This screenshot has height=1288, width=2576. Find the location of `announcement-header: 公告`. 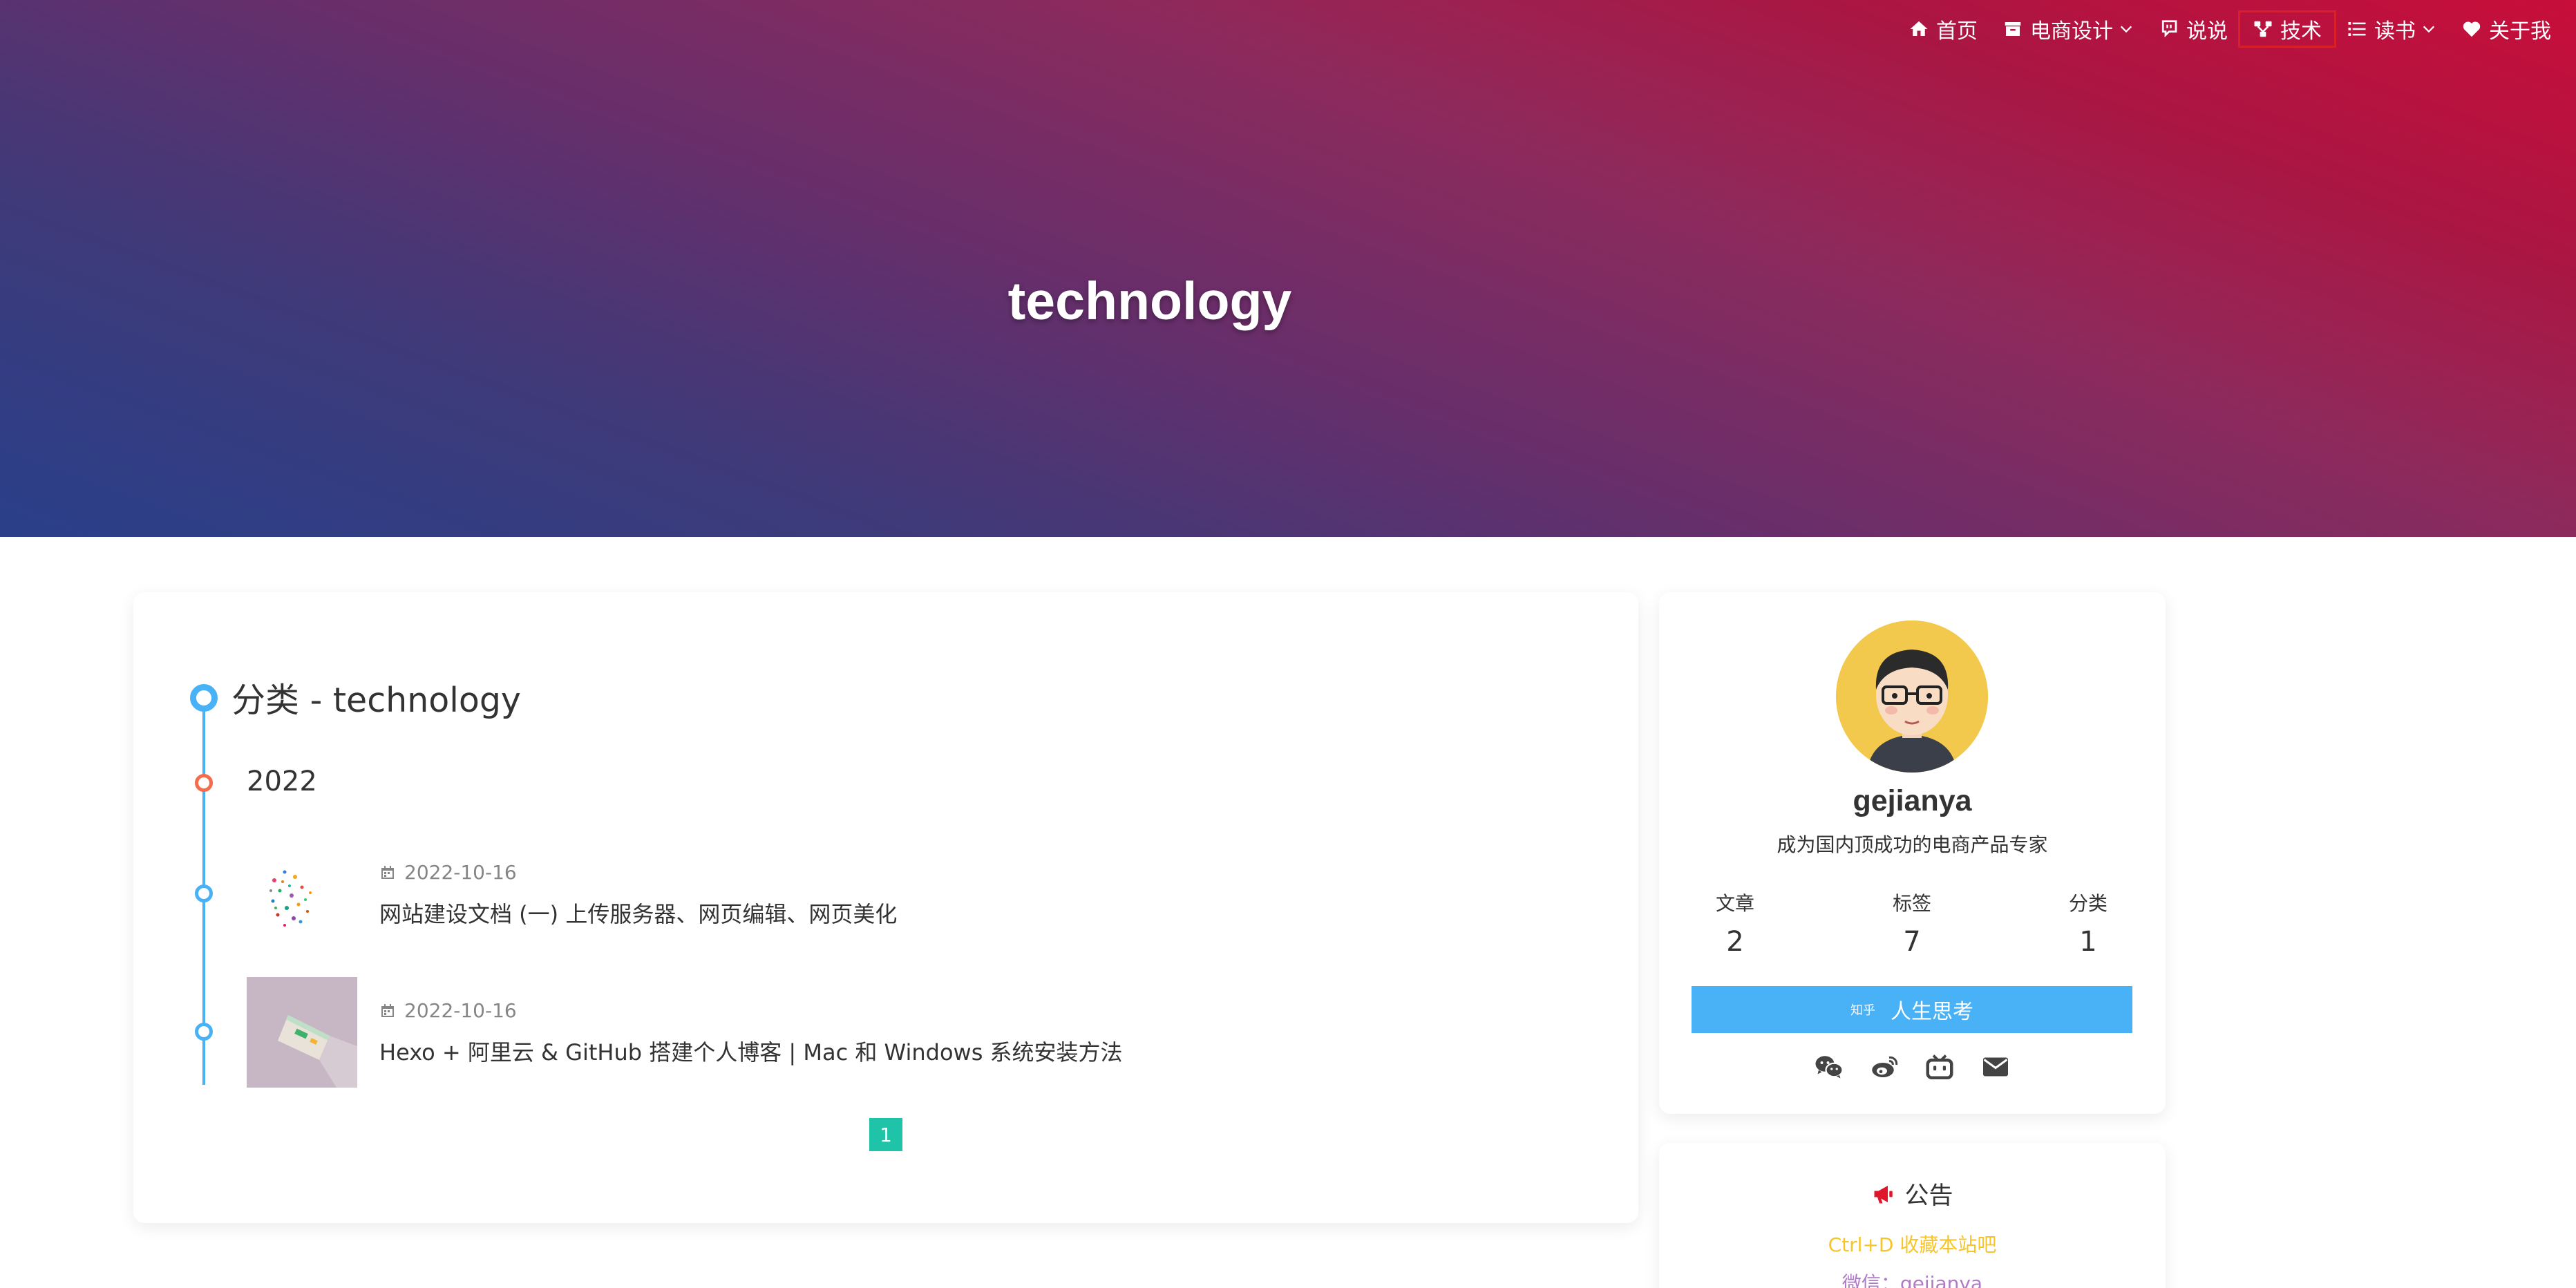

announcement-header: 公告 is located at coordinates (1912, 1193).